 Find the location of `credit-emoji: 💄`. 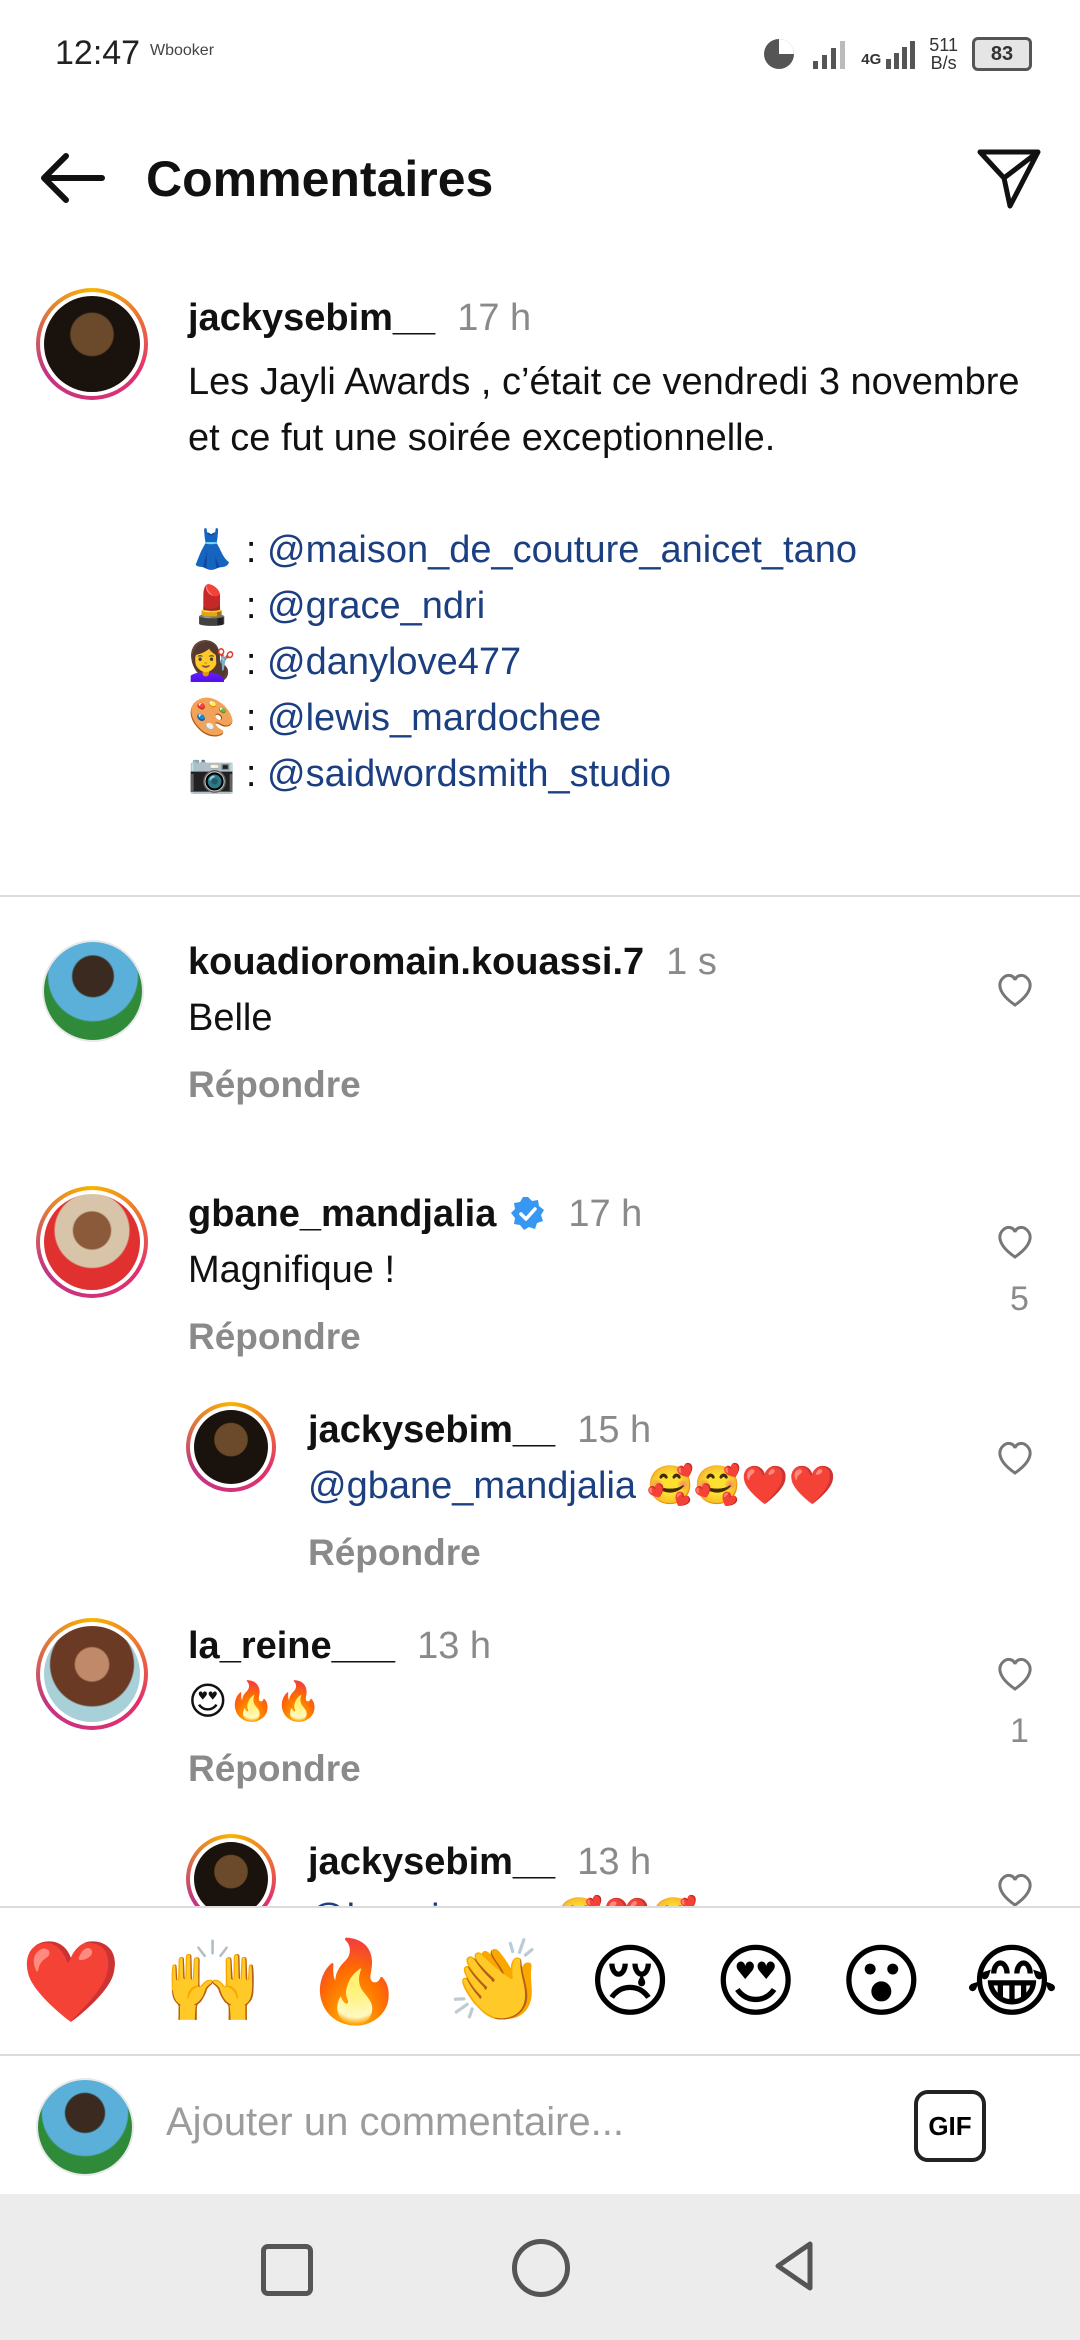

credit-emoji: 💄 is located at coordinates (212, 606).